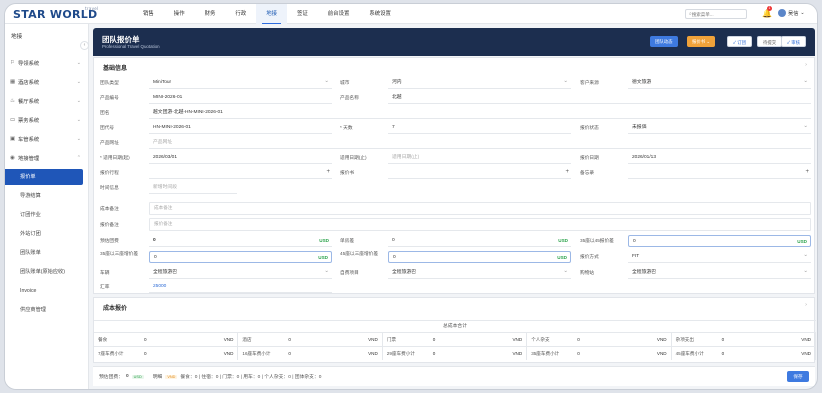  I want to click on rate-input: 25000, so click(240, 287).